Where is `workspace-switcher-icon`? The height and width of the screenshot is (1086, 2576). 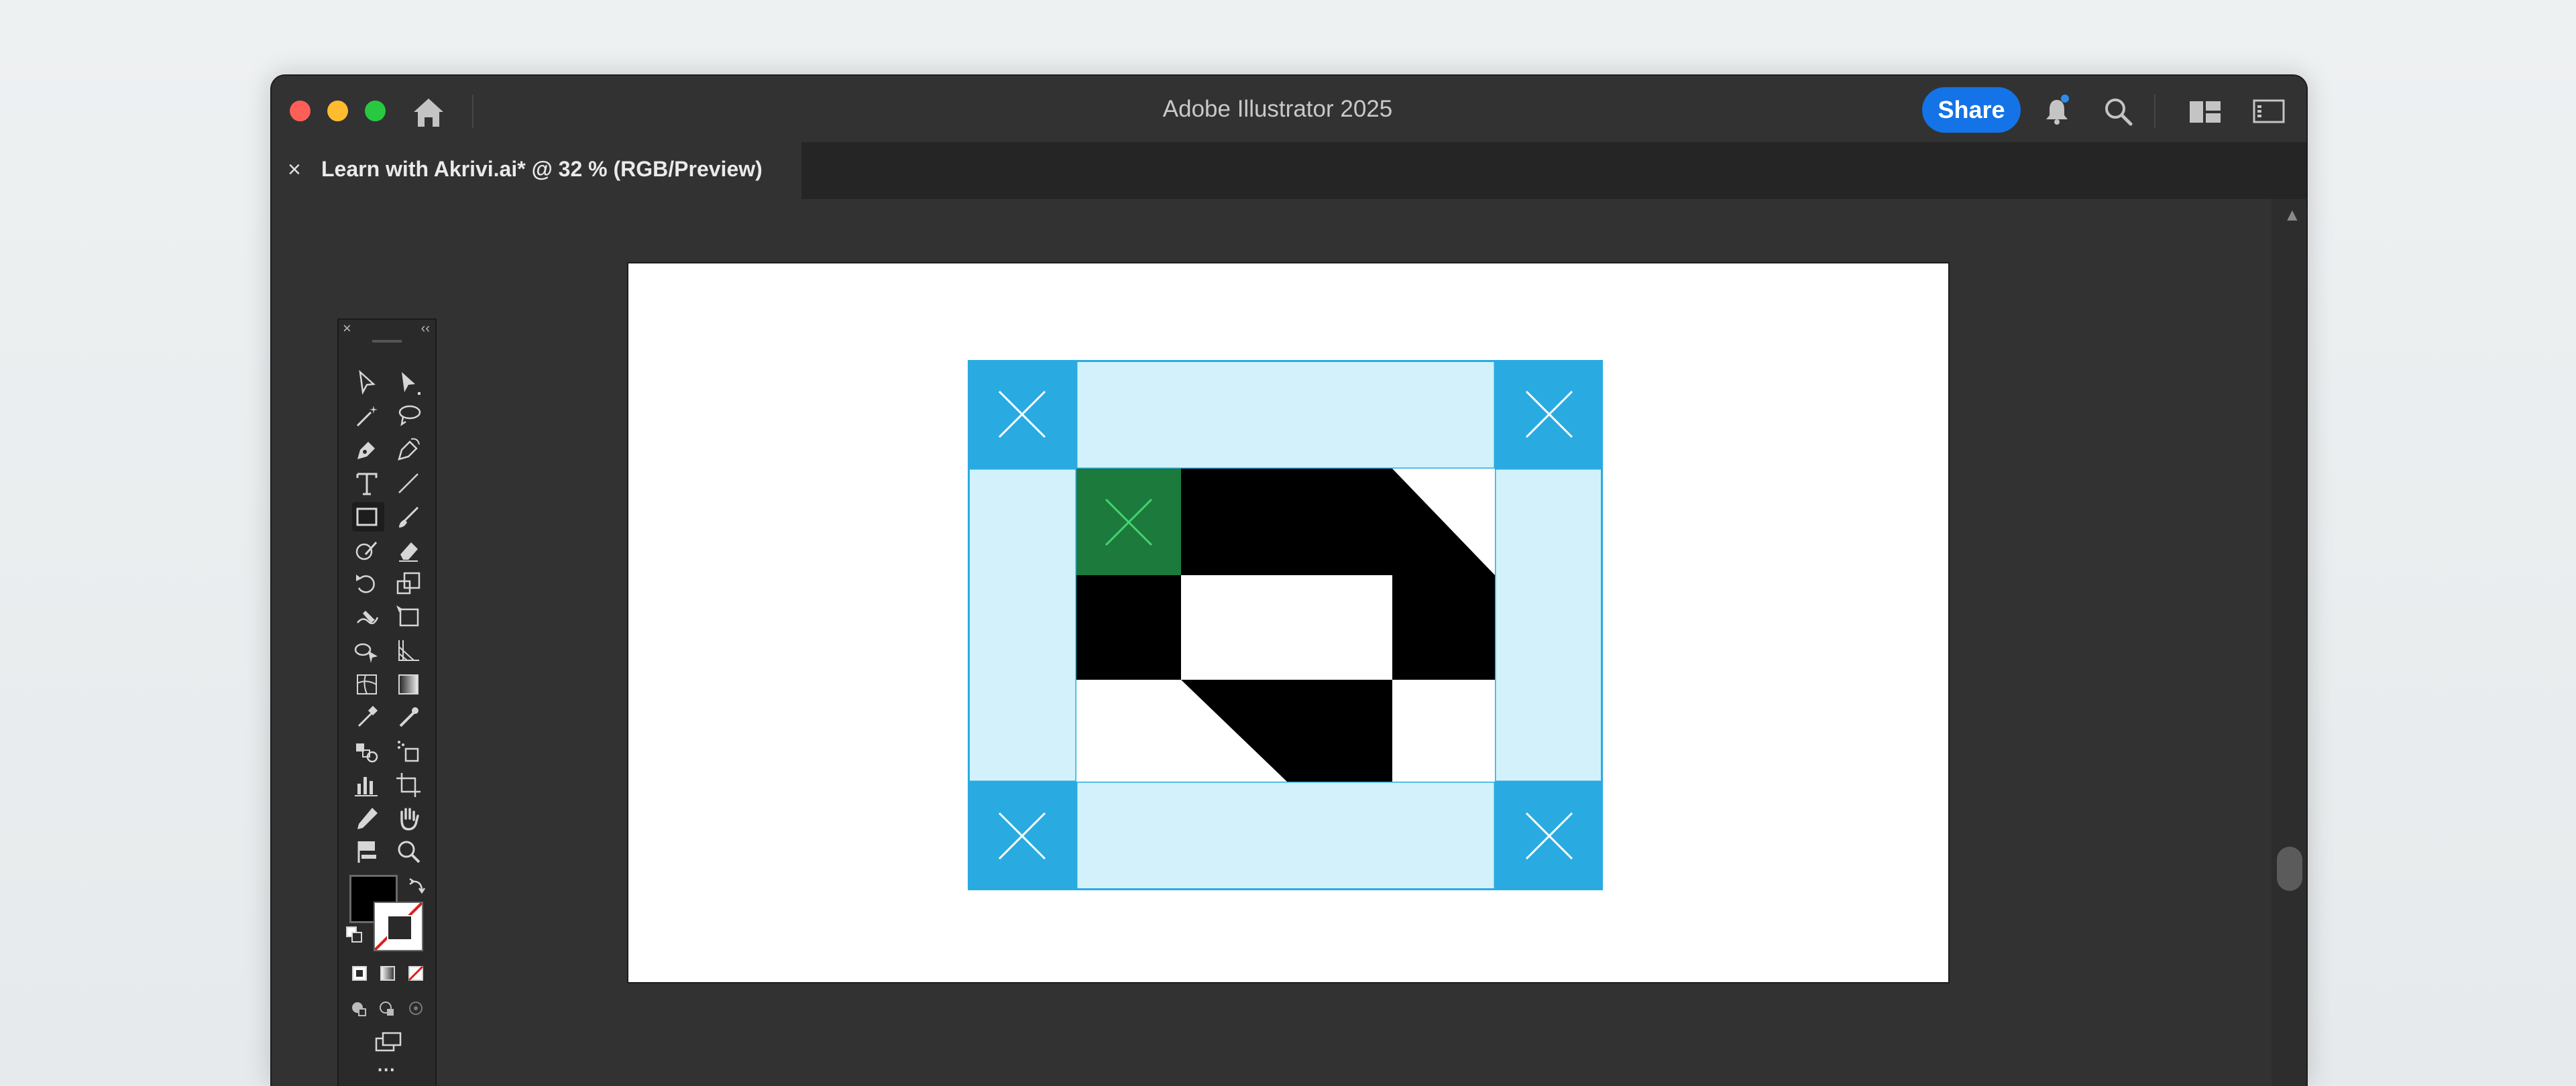
workspace-switcher-icon is located at coordinates (2205, 112).